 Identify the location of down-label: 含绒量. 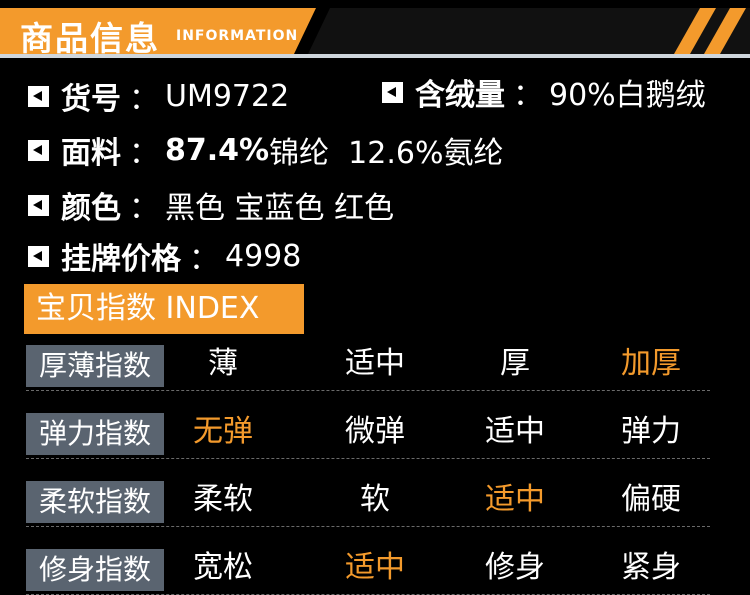
(460, 95).